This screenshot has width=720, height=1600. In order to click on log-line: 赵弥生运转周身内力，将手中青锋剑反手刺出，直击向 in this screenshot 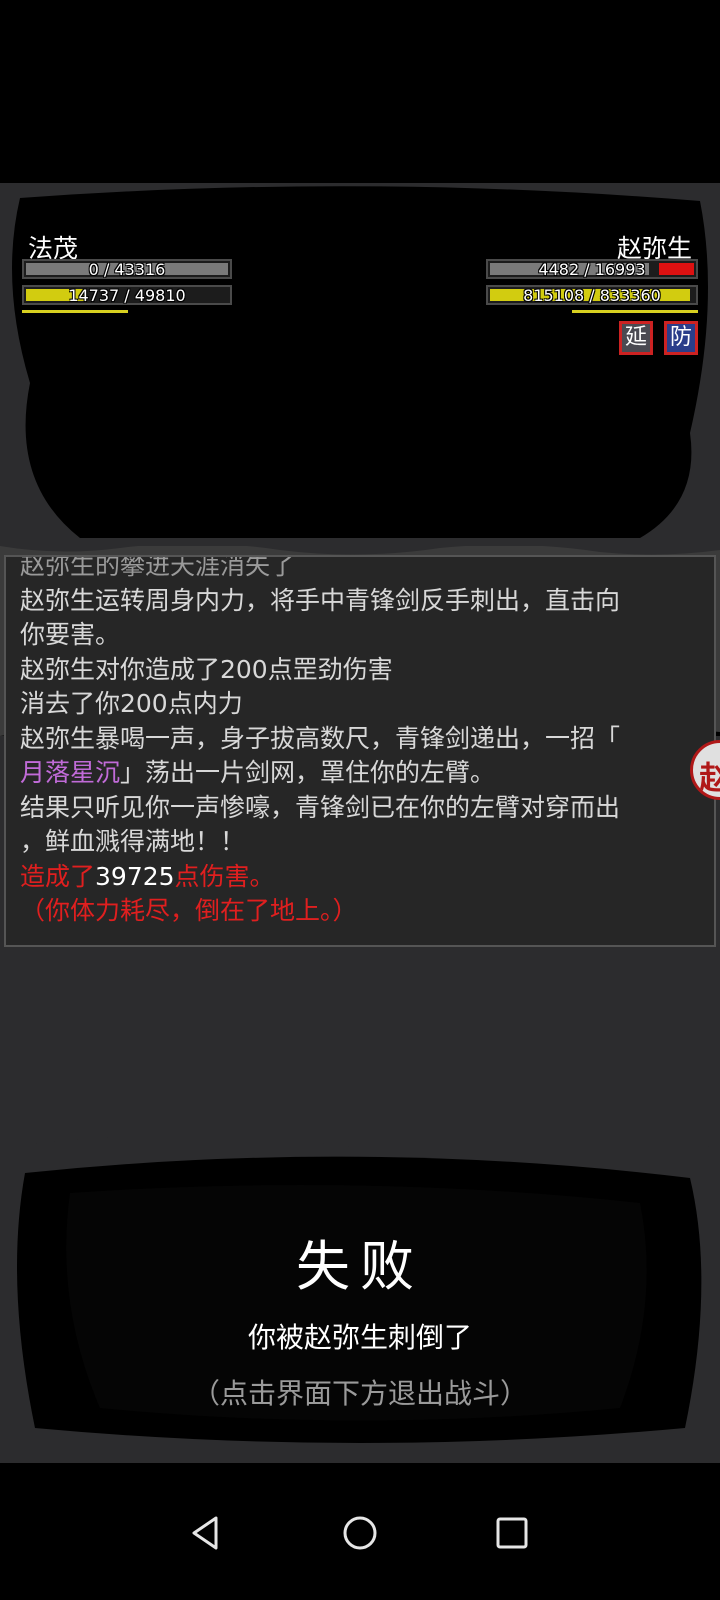, I will do `click(320, 600)`.